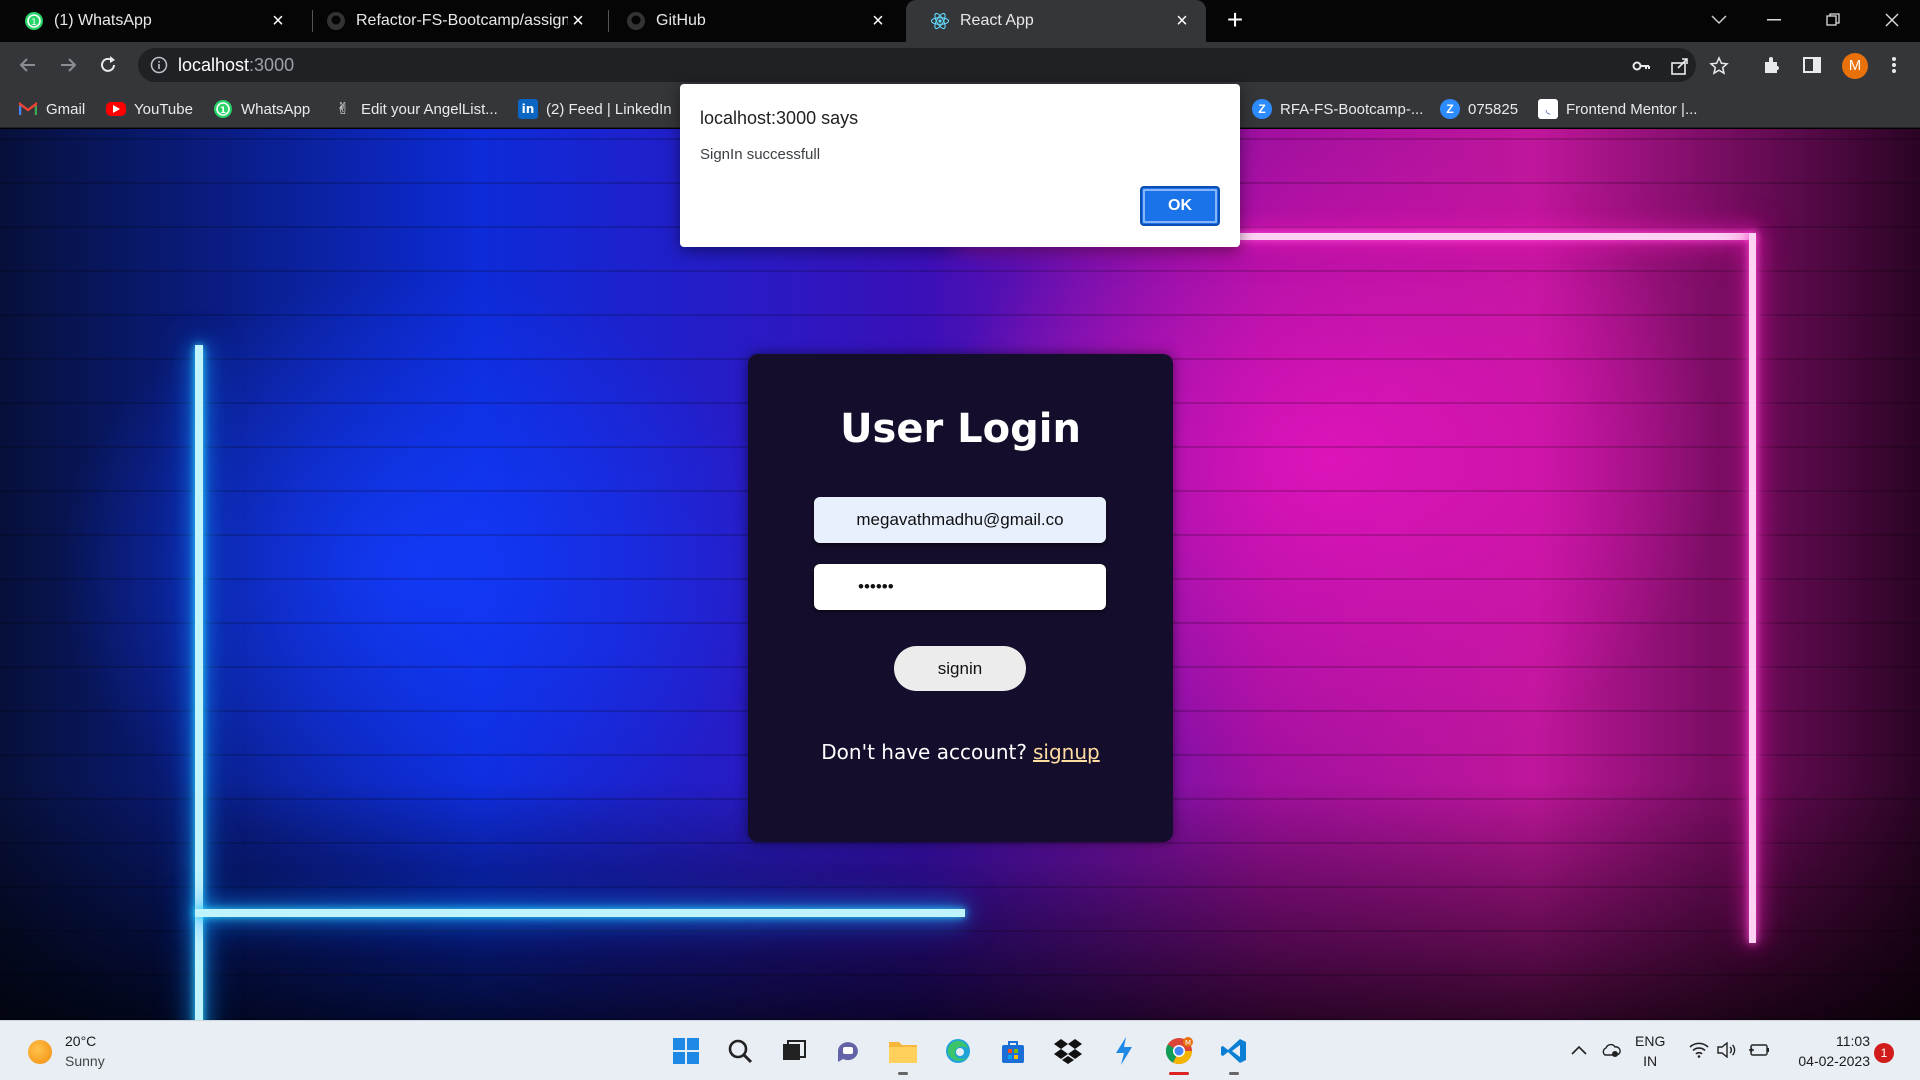  I want to click on close-window-button, so click(1892, 20).